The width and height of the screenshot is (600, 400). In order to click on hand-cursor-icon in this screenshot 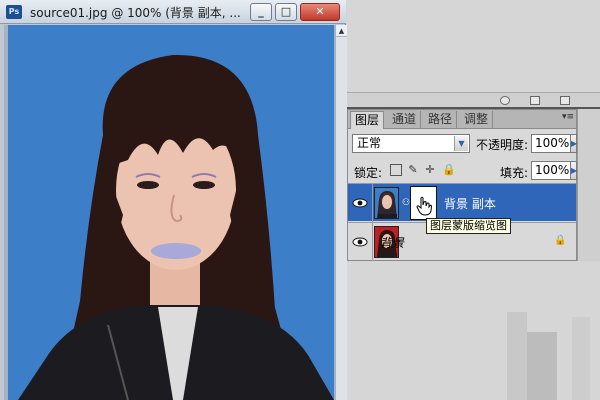, I will do `click(424, 206)`.